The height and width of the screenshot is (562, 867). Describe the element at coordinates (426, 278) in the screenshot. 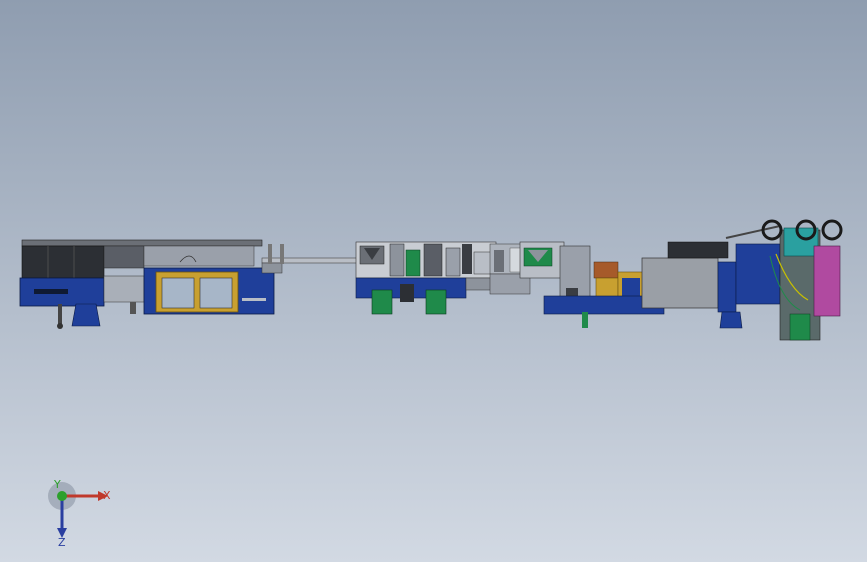

I see `center-stations` at that location.